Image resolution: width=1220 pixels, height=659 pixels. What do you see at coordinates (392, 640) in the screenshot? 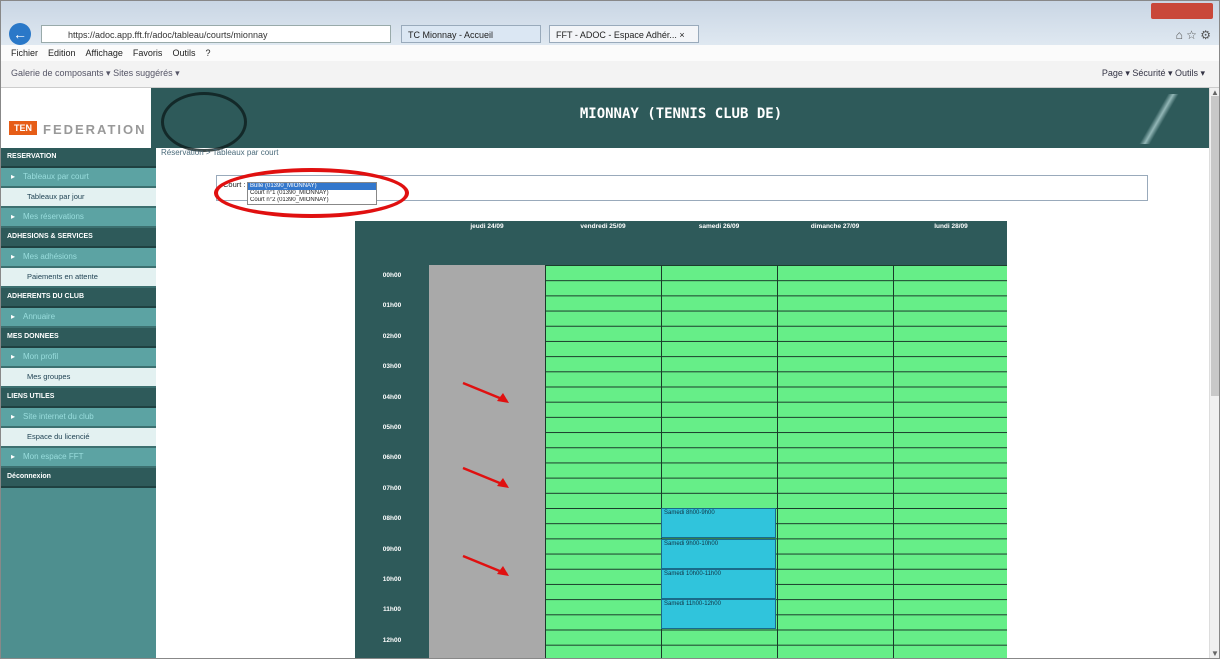
I see `hour-label: 12h00` at bounding box center [392, 640].